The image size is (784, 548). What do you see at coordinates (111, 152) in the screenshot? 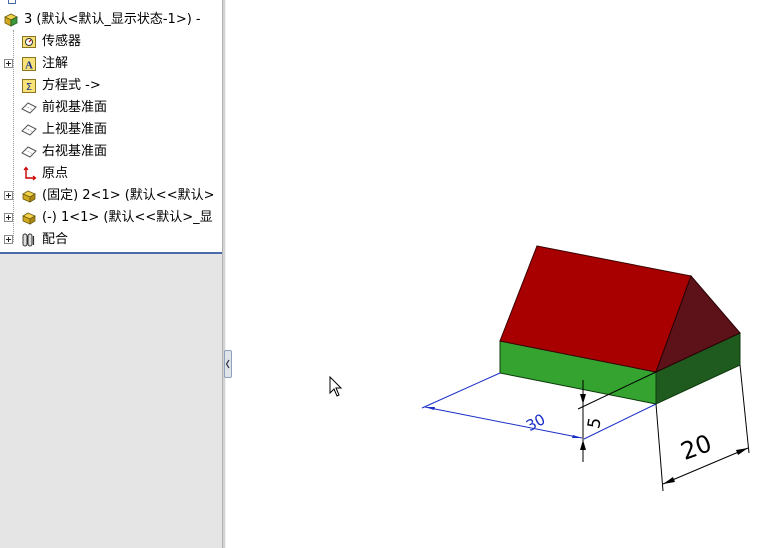
I see `tree-item-right-plane: 右视基准面` at bounding box center [111, 152].